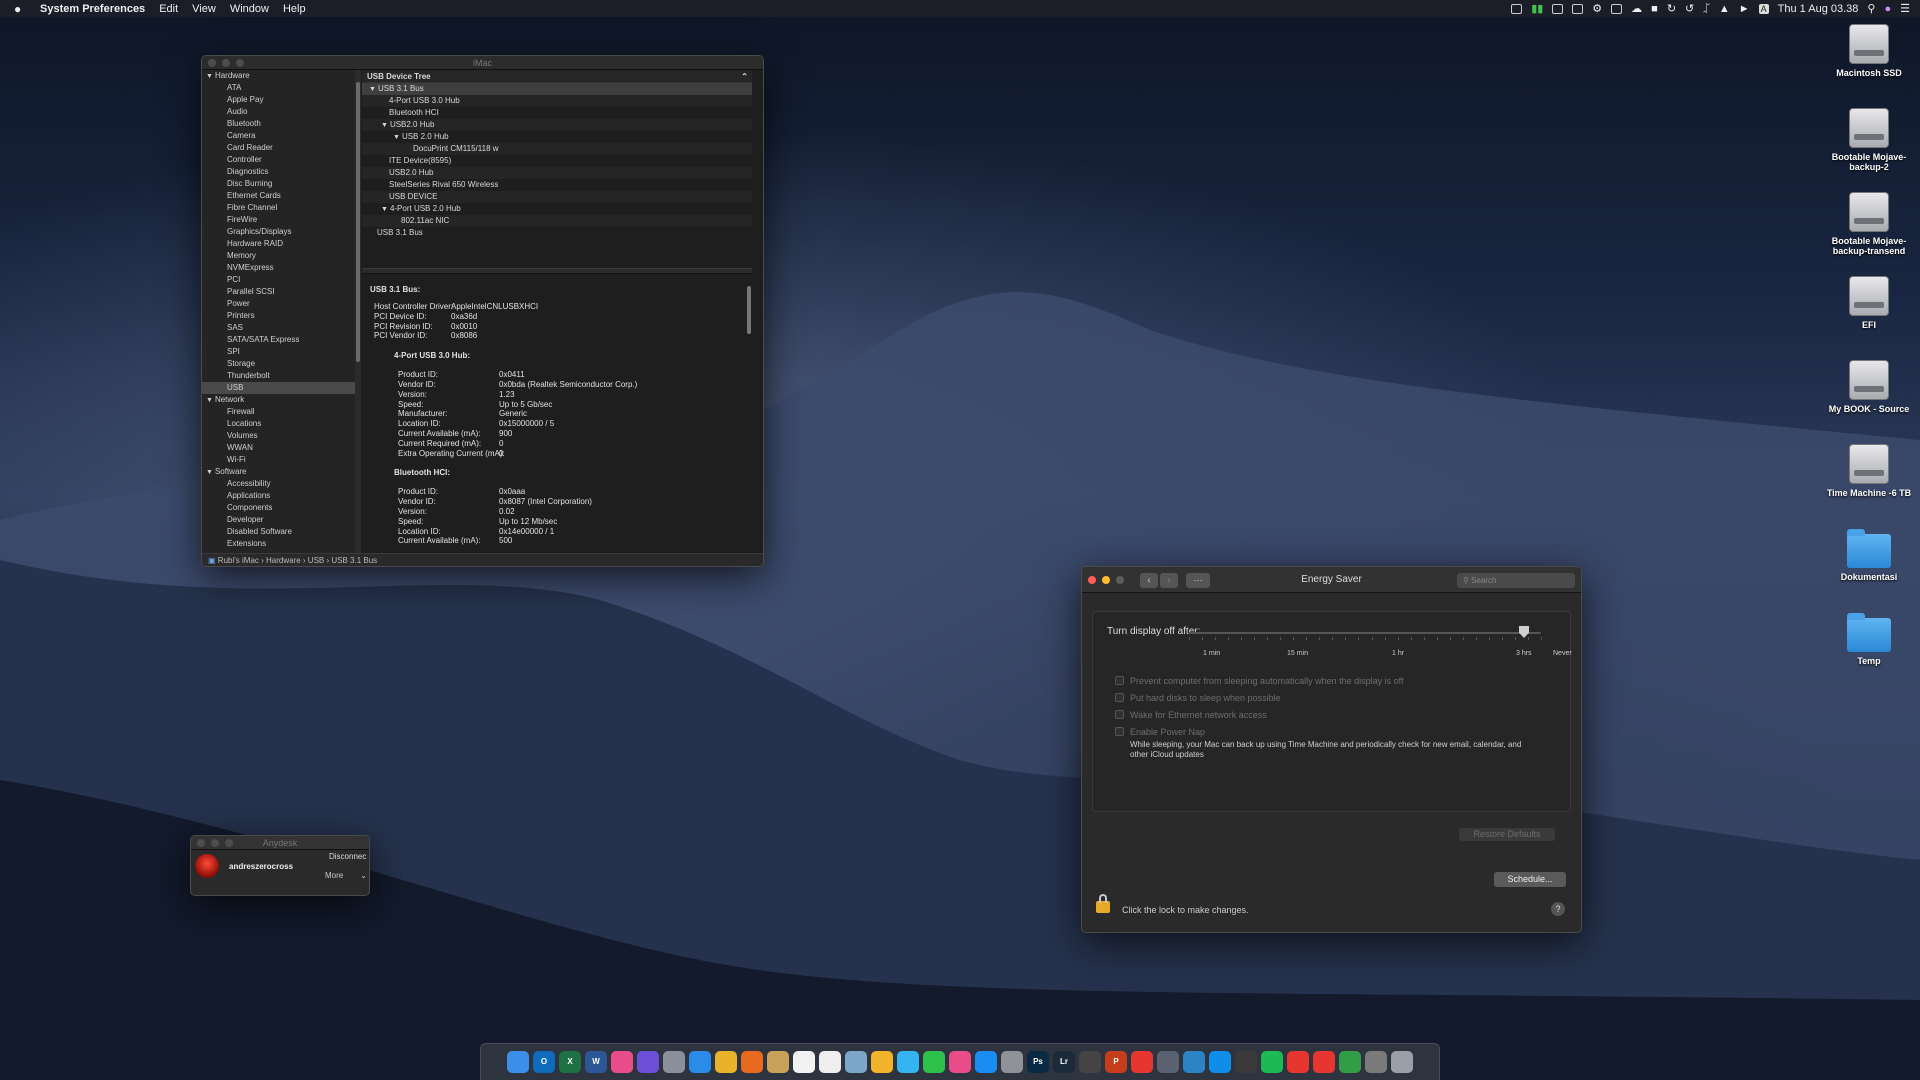 The height and width of the screenshot is (1080, 1920). What do you see at coordinates (240, 63) in the screenshot?
I see `zoom-button` at bounding box center [240, 63].